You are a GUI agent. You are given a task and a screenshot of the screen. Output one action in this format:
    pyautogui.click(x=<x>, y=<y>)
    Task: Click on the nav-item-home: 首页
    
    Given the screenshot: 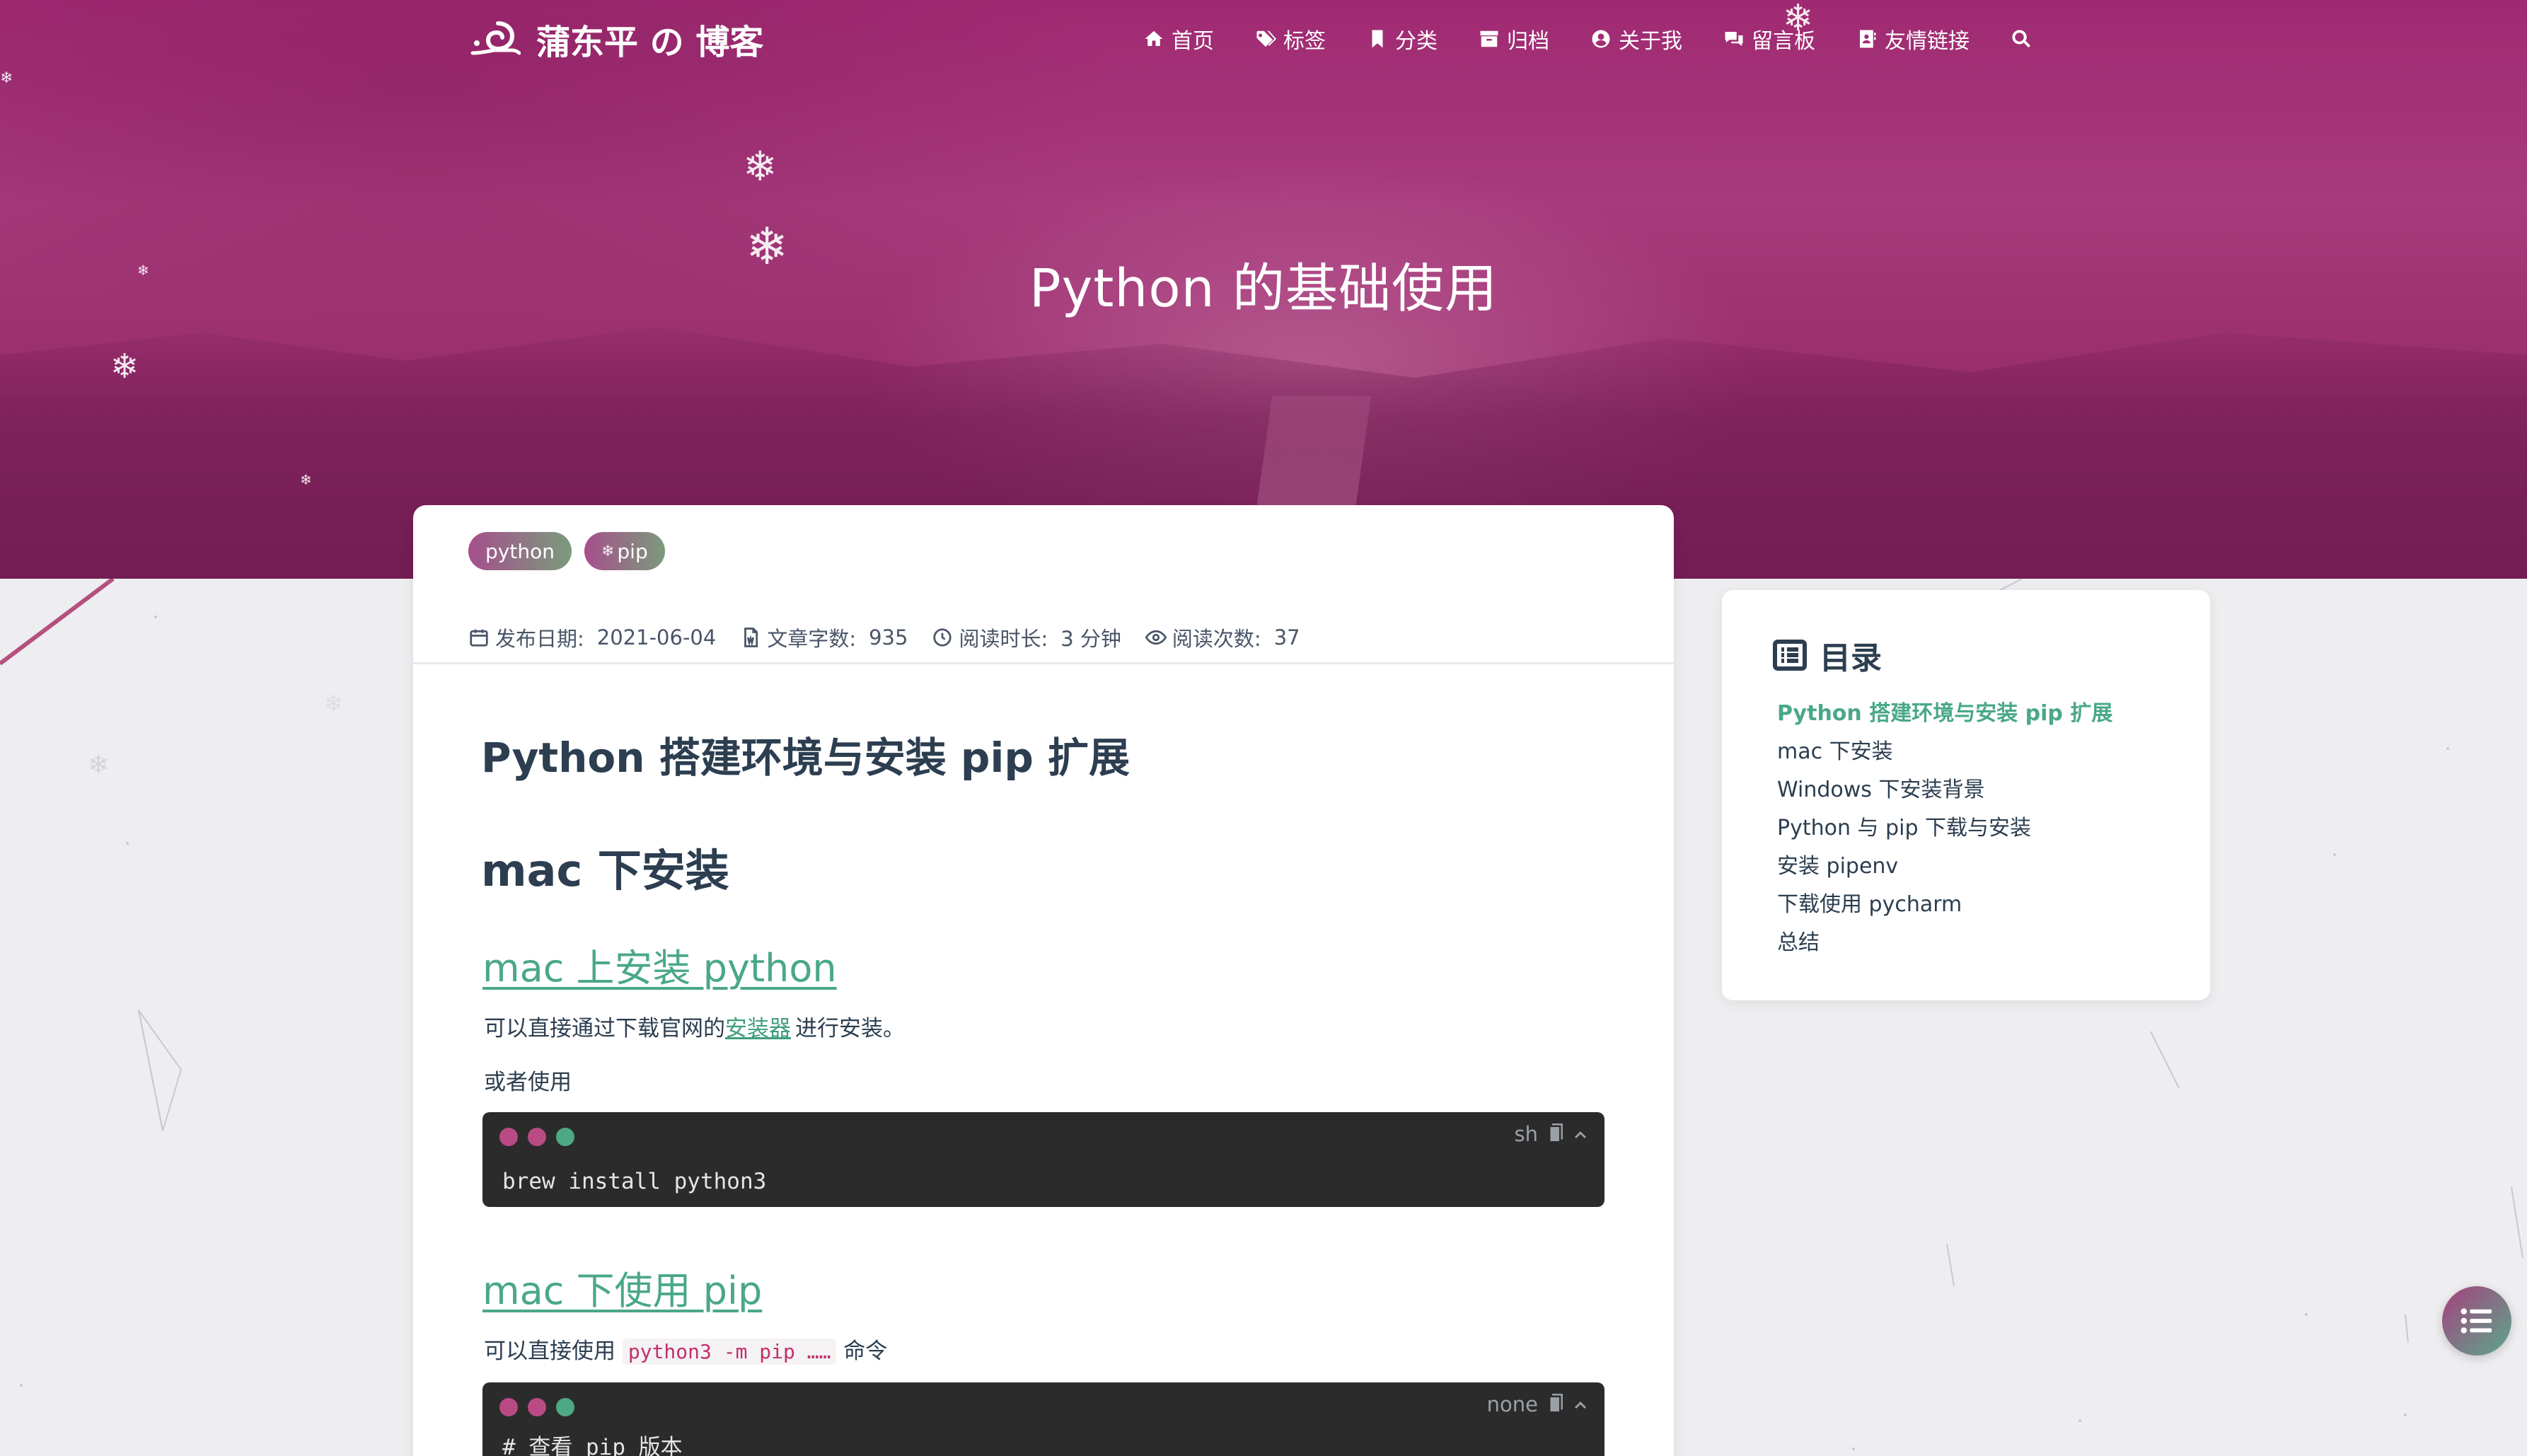 What is the action you would take?
    pyautogui.click(x=1178, y=39)
    